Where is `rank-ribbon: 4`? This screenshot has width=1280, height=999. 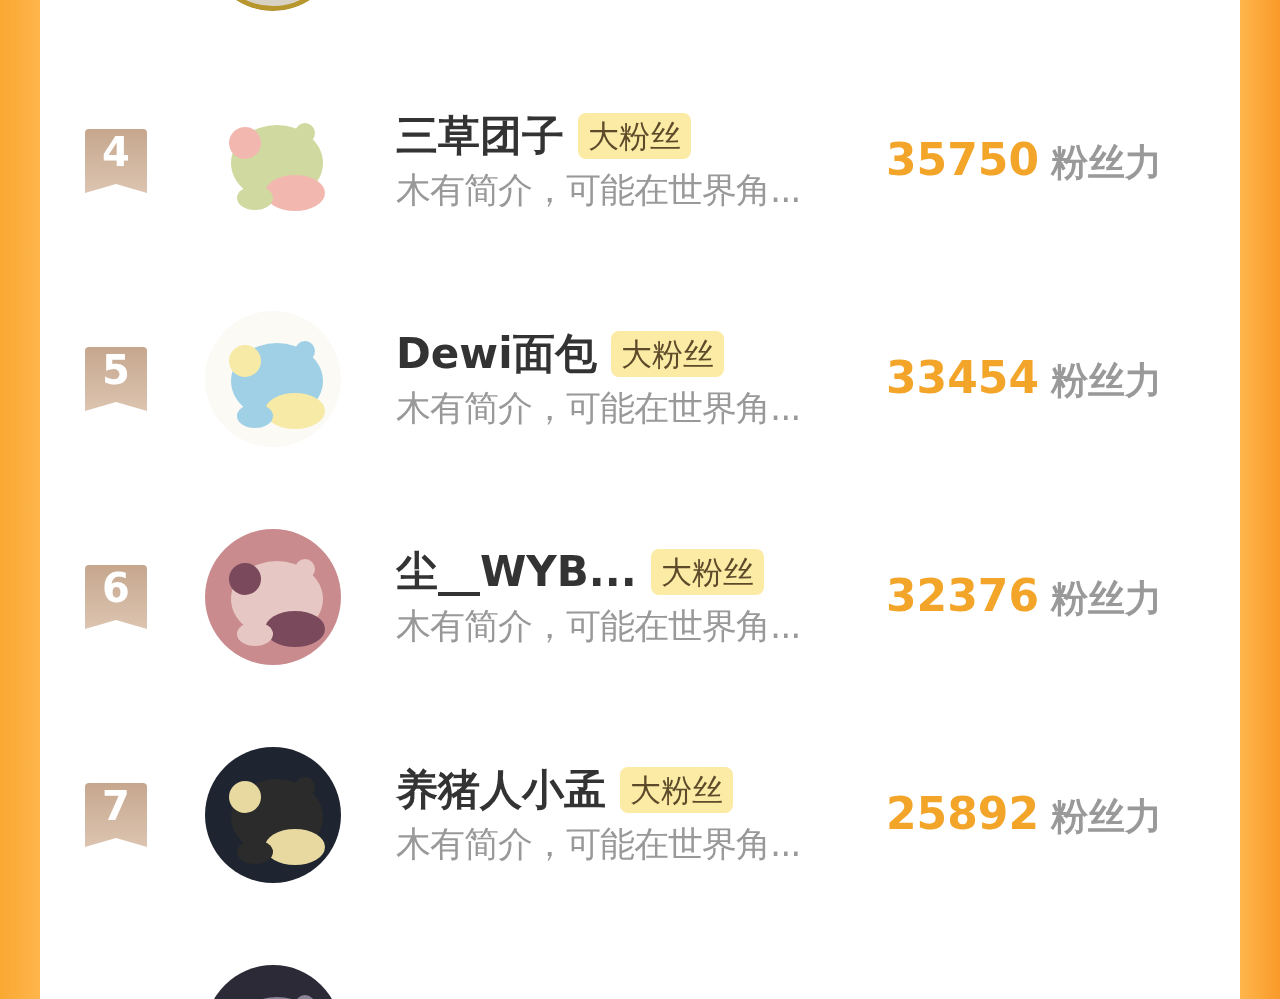 rank-ribbon: 4 is located at coordinates (116, 161).